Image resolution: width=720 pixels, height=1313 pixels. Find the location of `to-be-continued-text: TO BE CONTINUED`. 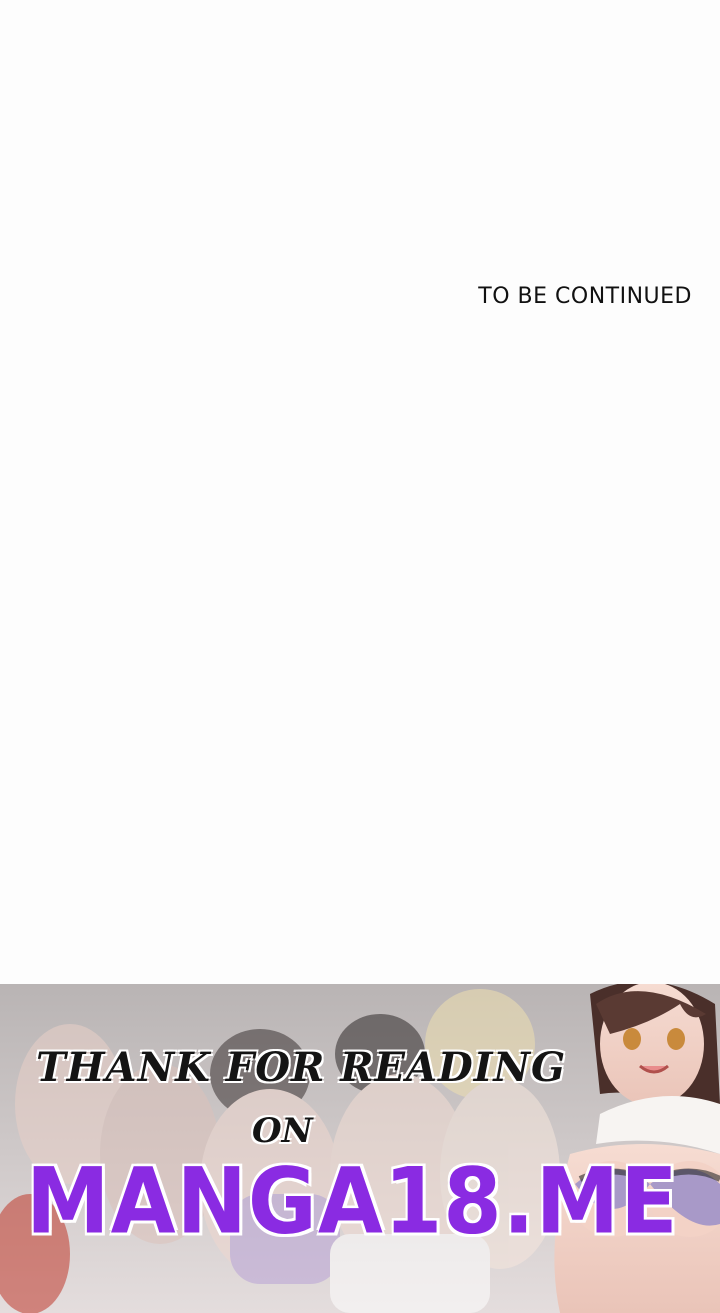

to-be-continued-text: TO BE CONTINUED is located at coordinates (585, 296).